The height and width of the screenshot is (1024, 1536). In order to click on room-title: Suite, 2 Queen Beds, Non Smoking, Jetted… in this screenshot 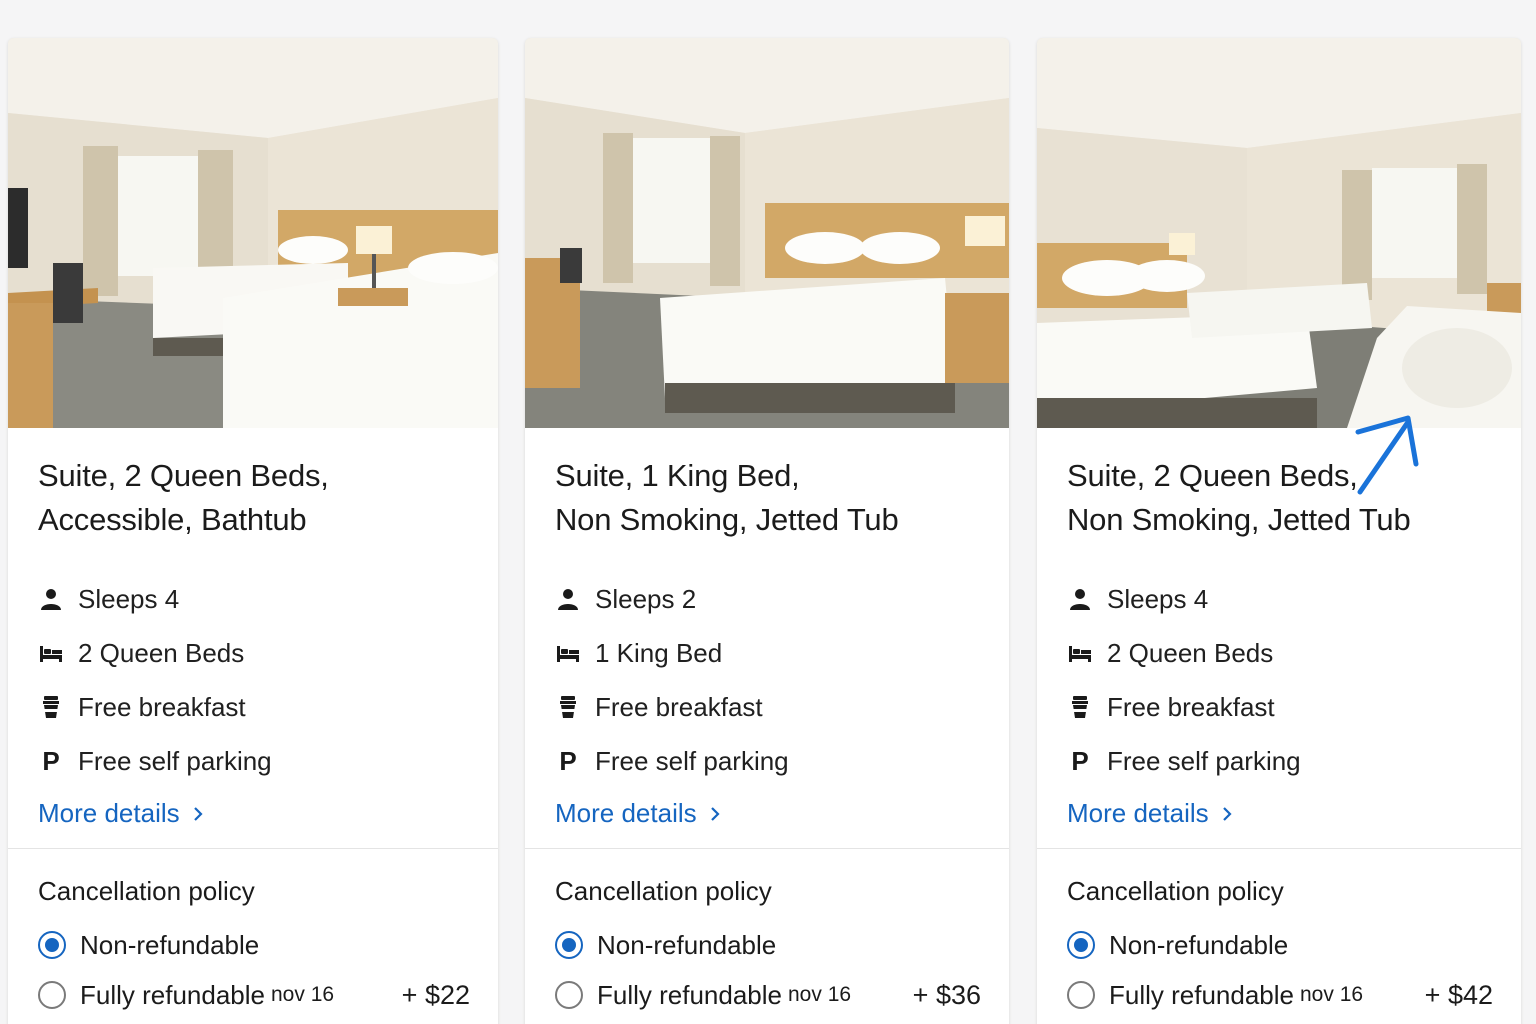, I will do `click(1279, 498)`.